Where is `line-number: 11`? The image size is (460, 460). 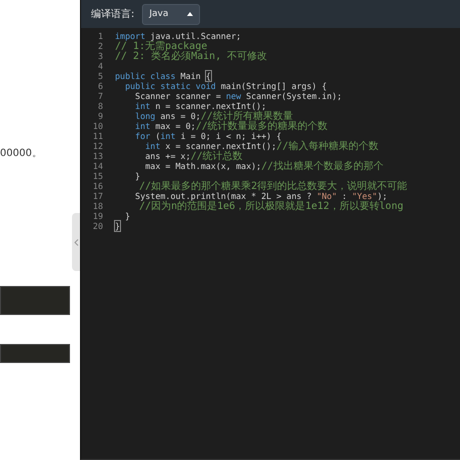
line-number: 11 is located at coordinates (97, 136).